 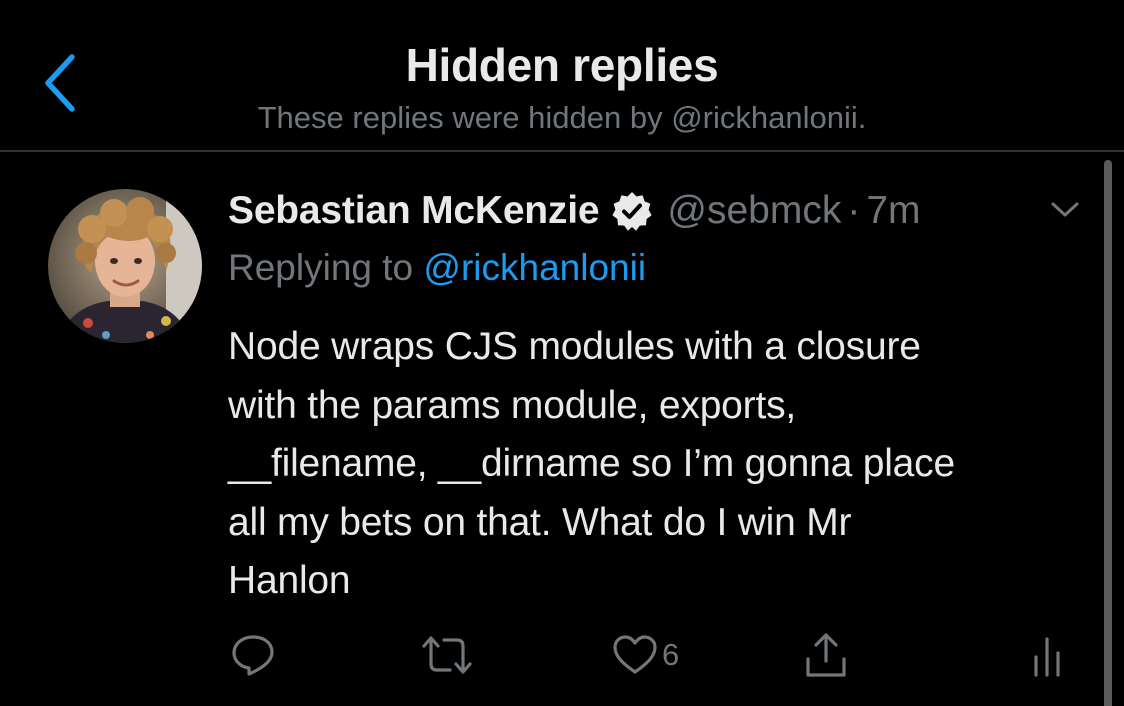 I want to click on tweet-header: Sebastian McKenzie @sebmck · 7m, so click(x=574, y=211).